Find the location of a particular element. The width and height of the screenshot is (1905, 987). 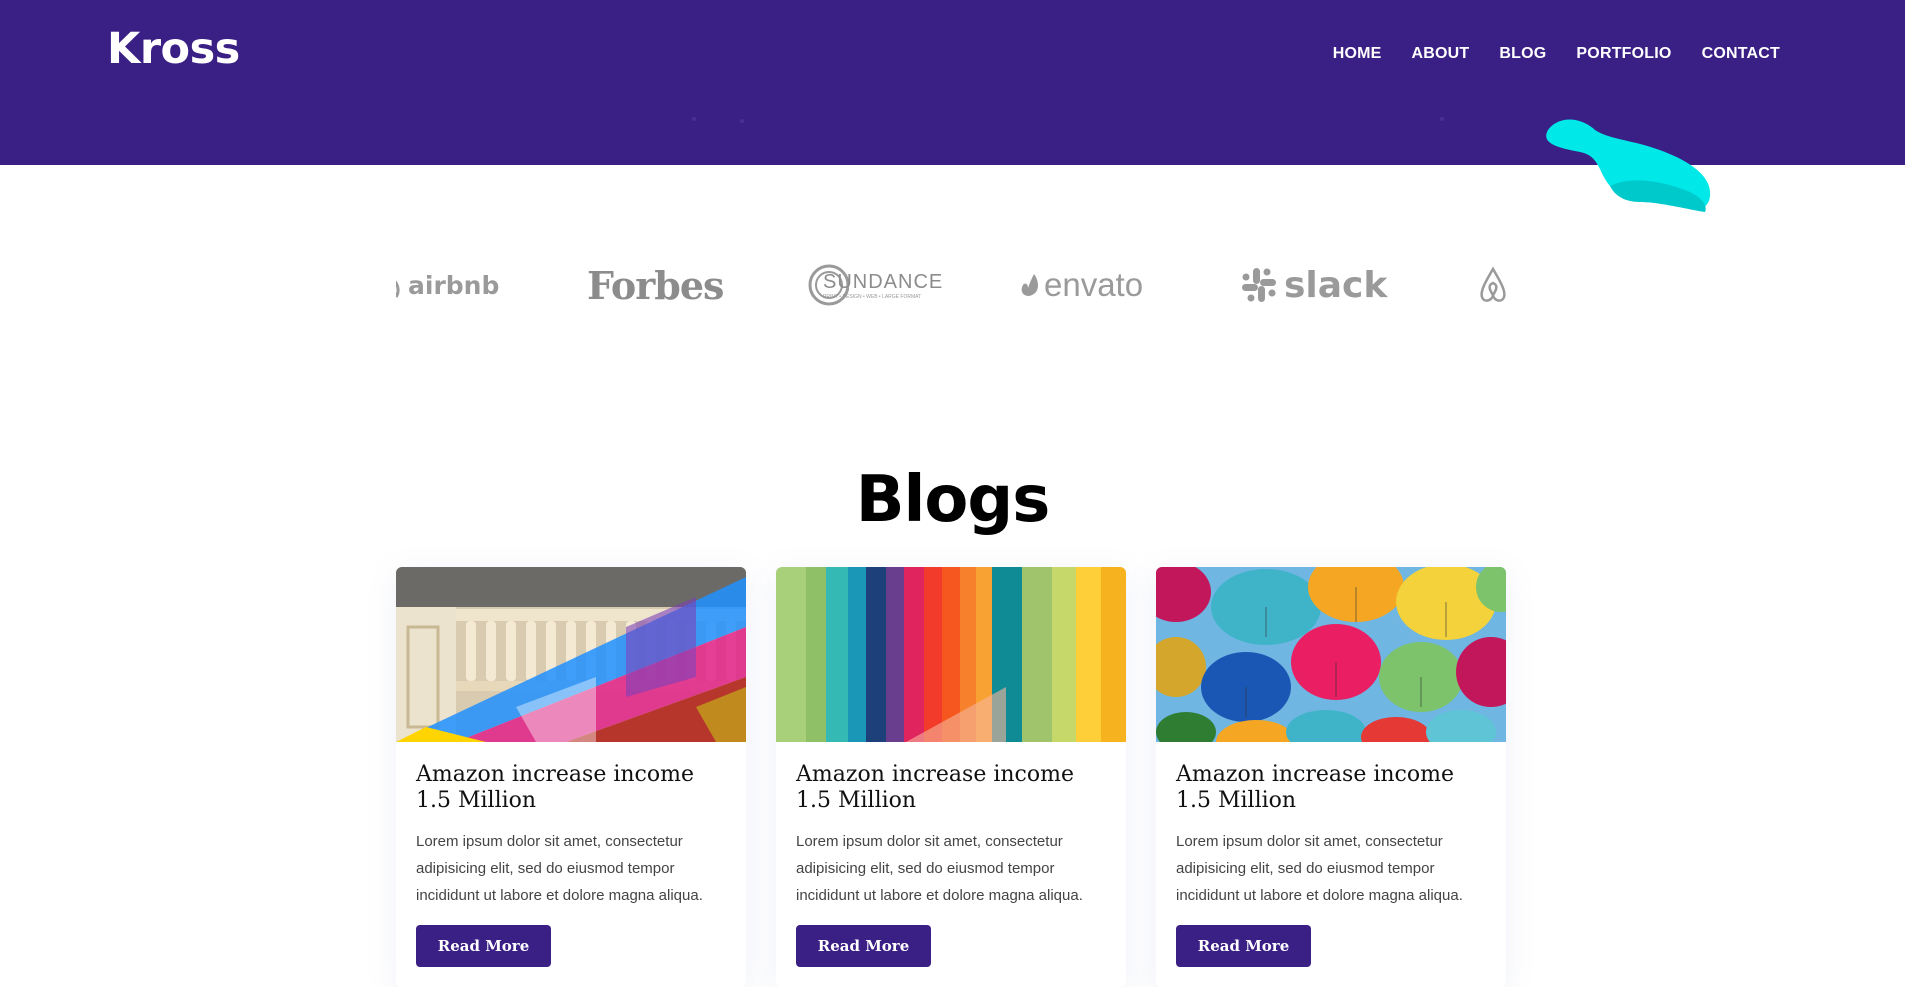

main-nav: HOME ABOUT BLOG PORTFOLIO CONTACT is located at coordinates (1556, 54).